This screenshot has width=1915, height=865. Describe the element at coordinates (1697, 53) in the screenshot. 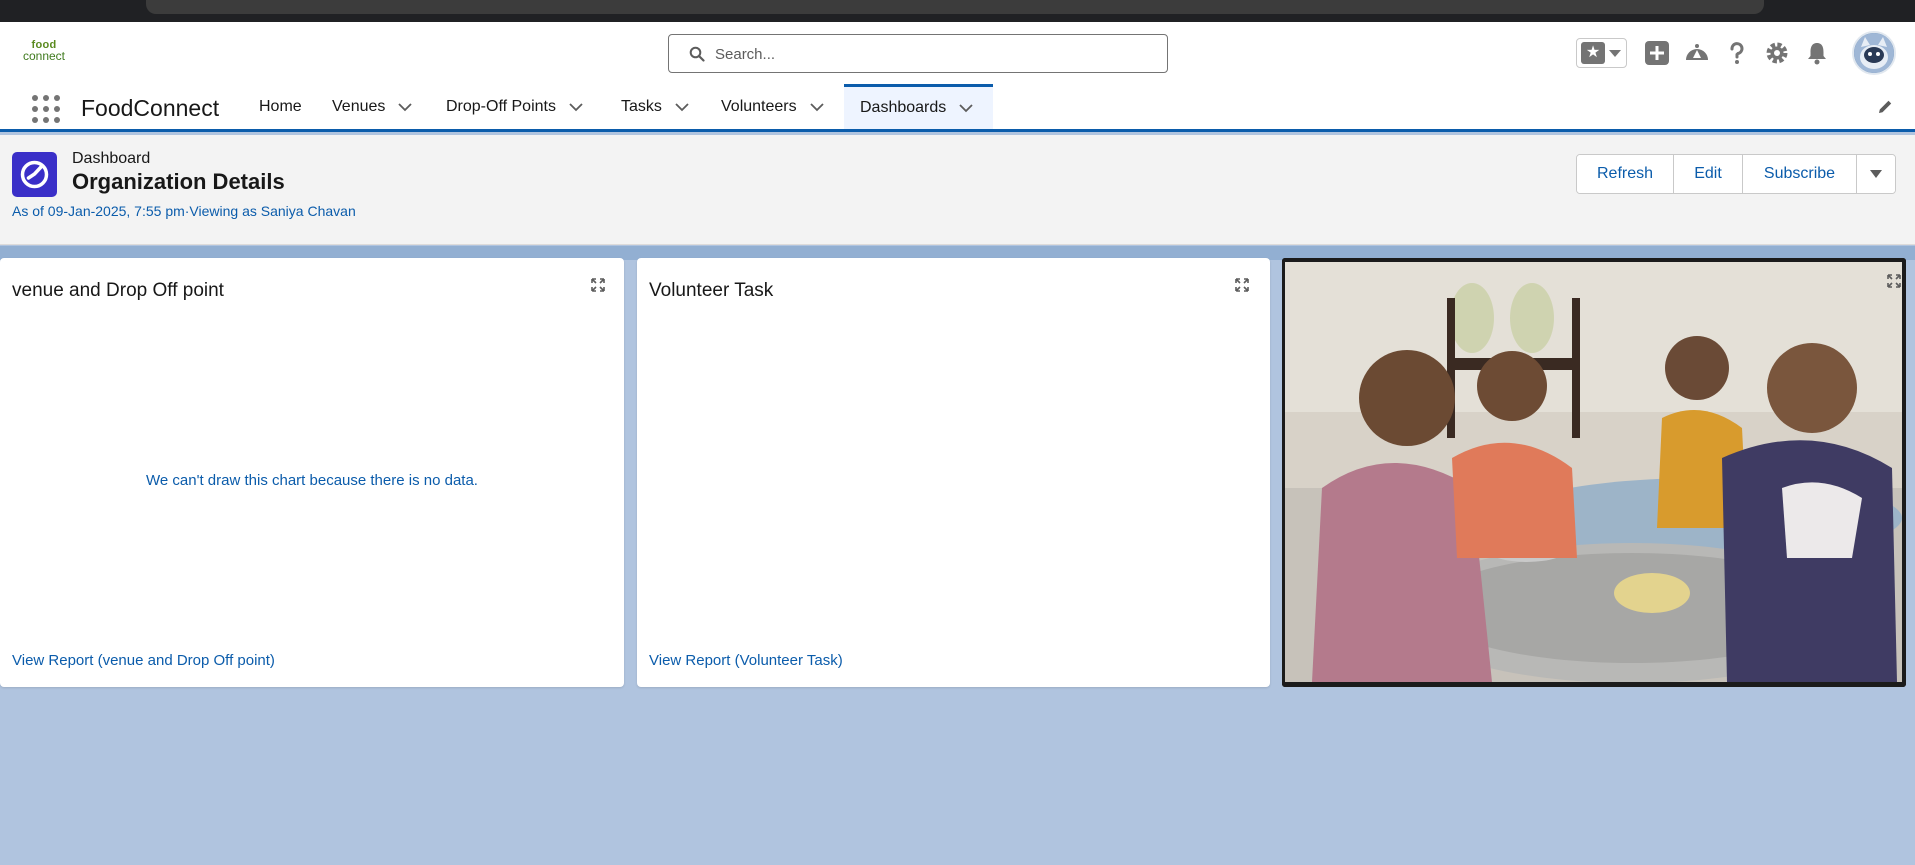

I see `trailhead-icon` at that location.